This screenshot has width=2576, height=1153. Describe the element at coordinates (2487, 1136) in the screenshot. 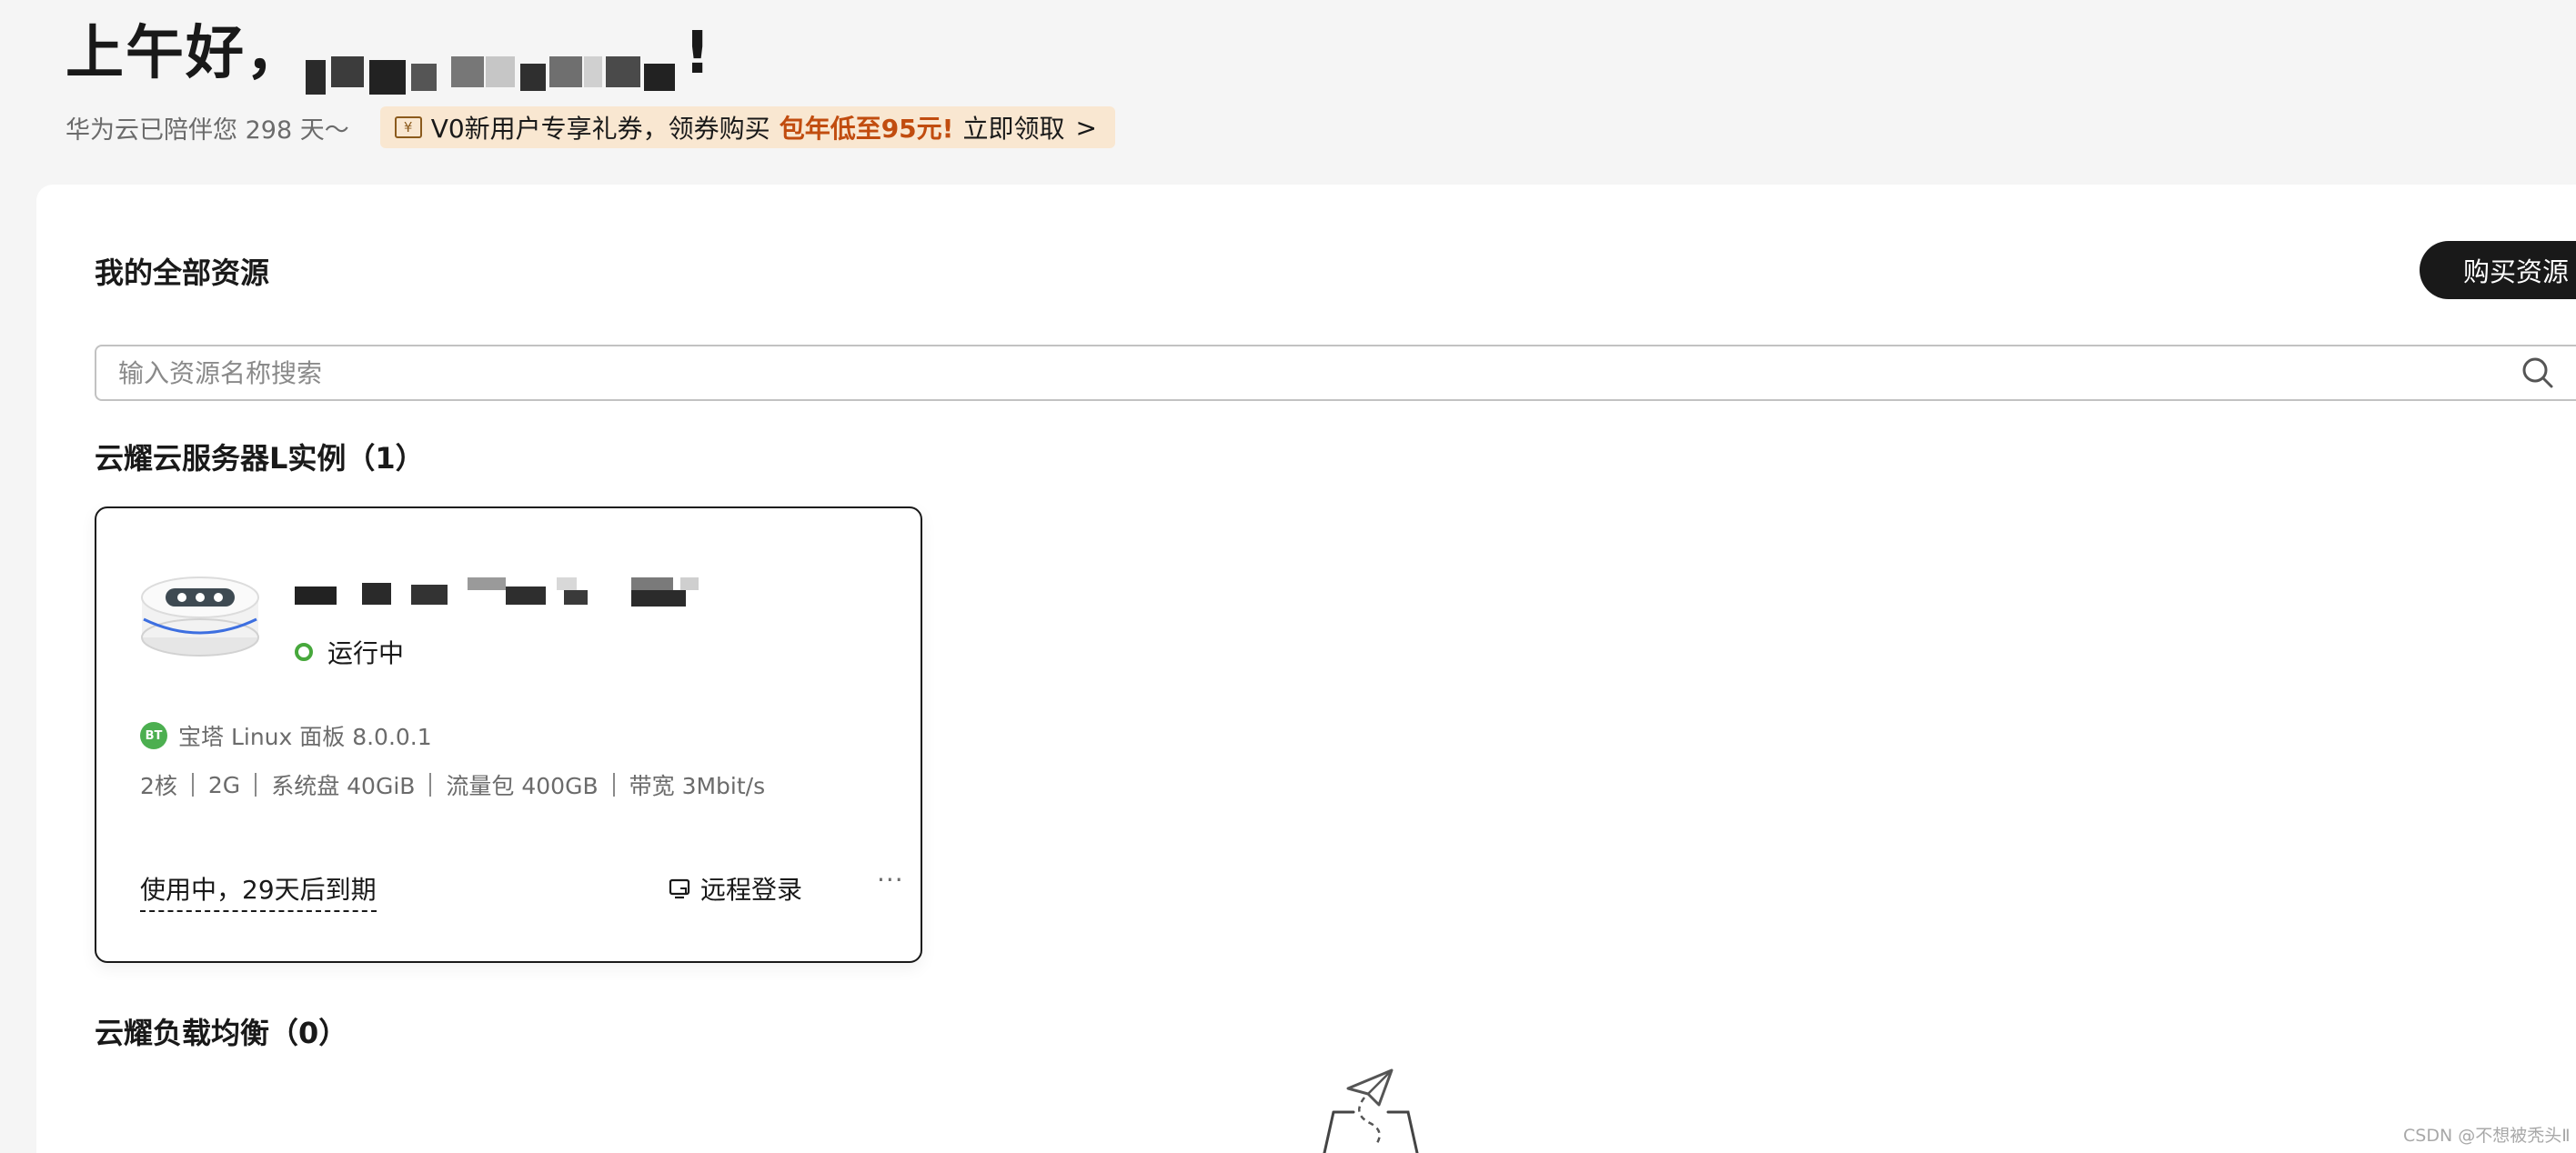

I see `watermark: CSDN @不想被秃头Ⅱ` at that location.